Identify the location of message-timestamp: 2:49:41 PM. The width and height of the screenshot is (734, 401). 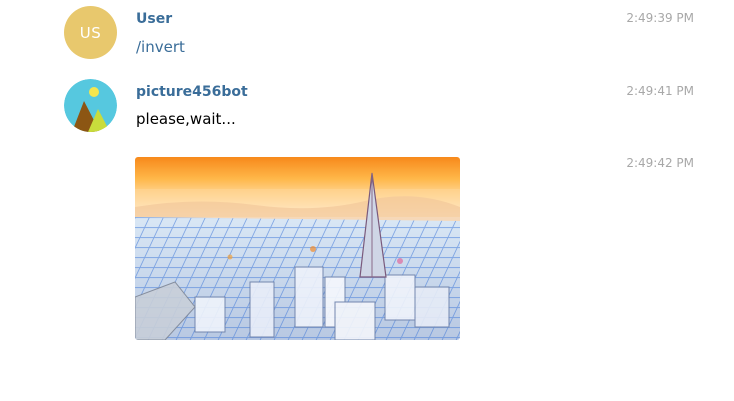
(660, 91).